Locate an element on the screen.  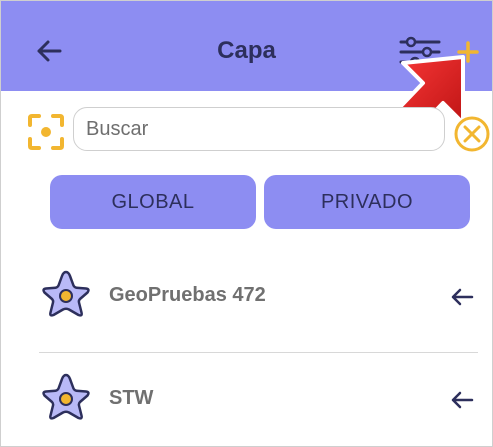
plus-icon is located at coordinates (468, 52).